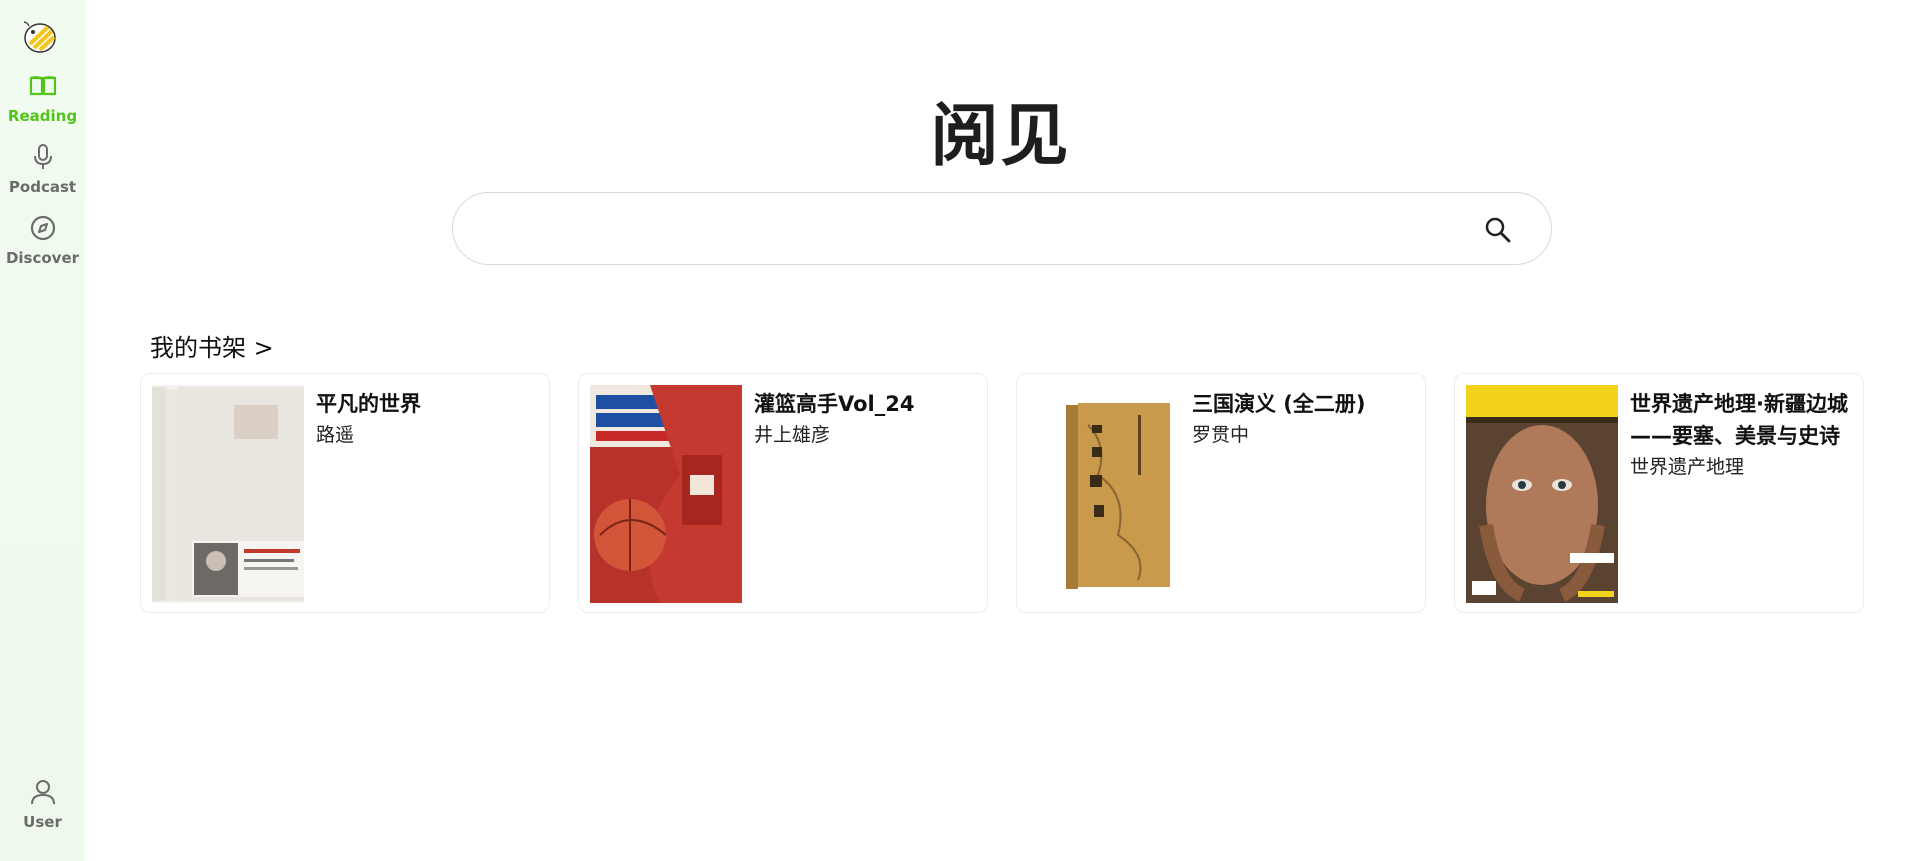 This screenshot has width=1916, height=861. Describe the element at coordinates (1302, 419) in the screenshot. I see `book-title: 三国演义 (全二册) 罗贯中` at that location.